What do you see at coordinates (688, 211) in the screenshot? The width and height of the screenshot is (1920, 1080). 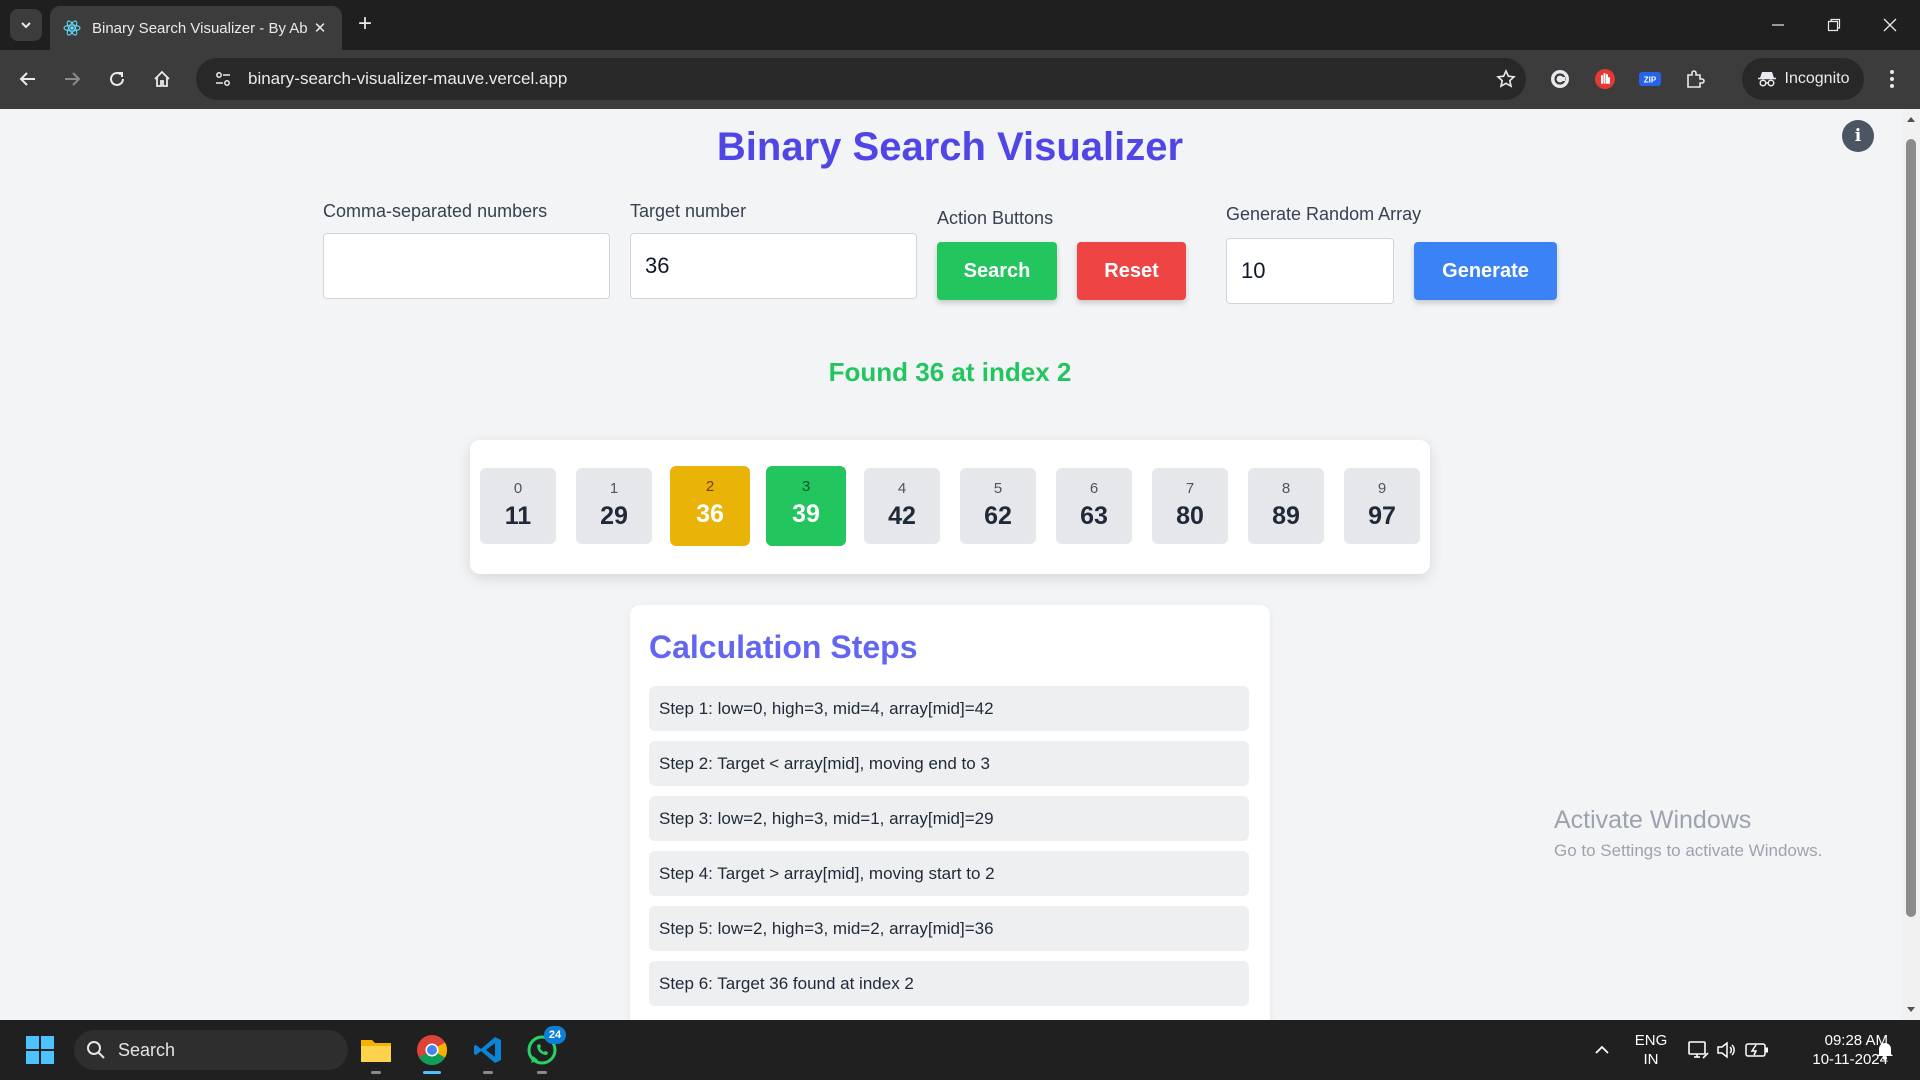 I see `target-label: Target number` at bounding box center [688, 211].